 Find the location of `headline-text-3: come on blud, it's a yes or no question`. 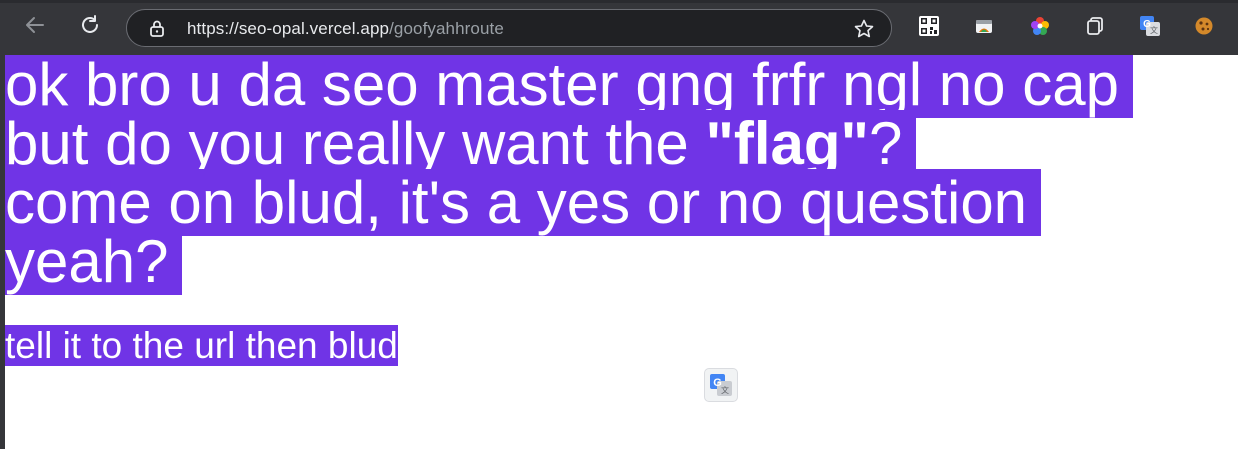

headline-text-3: come on blud, it's a yes or no question is located at coordinates (523, 202).